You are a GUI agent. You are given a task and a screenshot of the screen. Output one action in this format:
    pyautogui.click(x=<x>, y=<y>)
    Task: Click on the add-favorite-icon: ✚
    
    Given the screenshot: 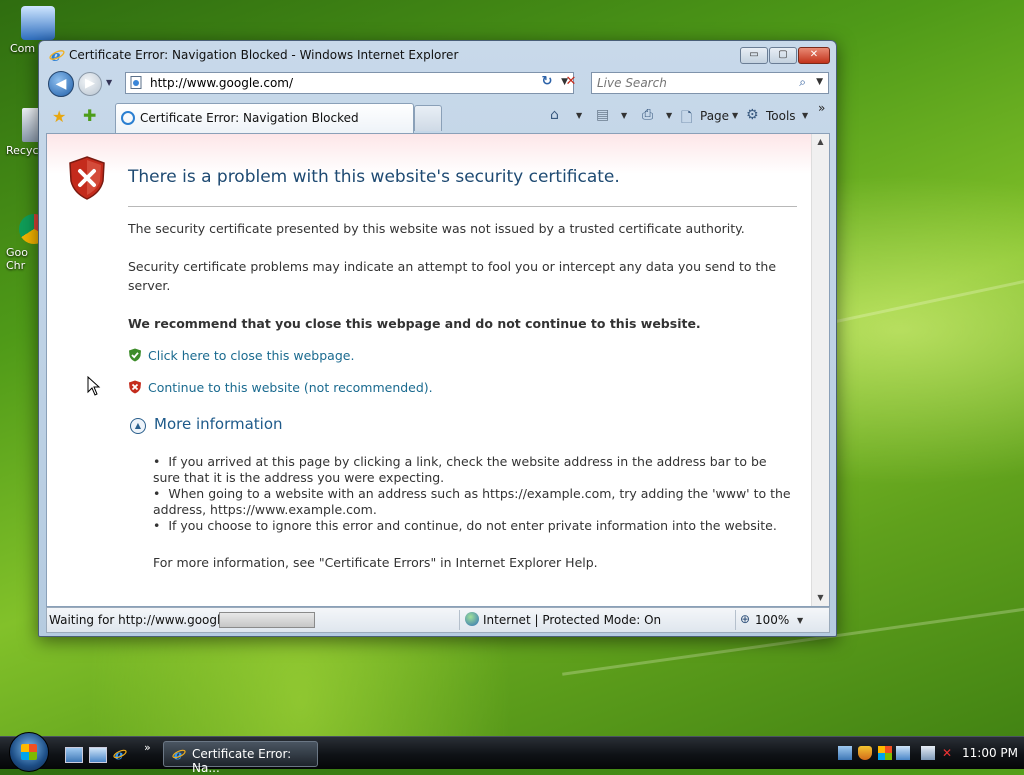 What is the action you would take?
    pyautogui.click(x=89, y=115)
    